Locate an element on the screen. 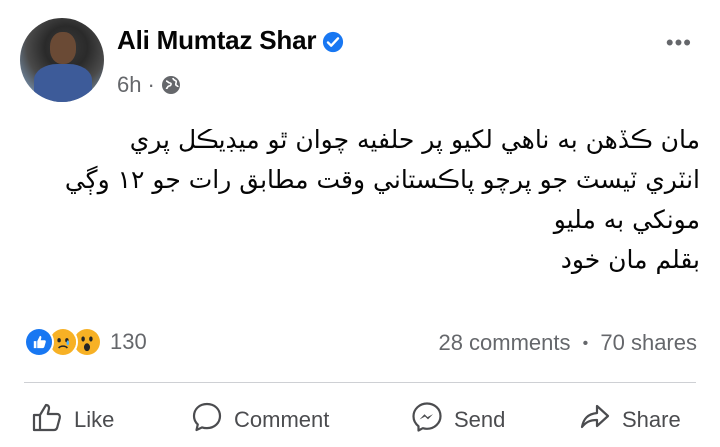  like-icon is located at coordinates (39, 342).